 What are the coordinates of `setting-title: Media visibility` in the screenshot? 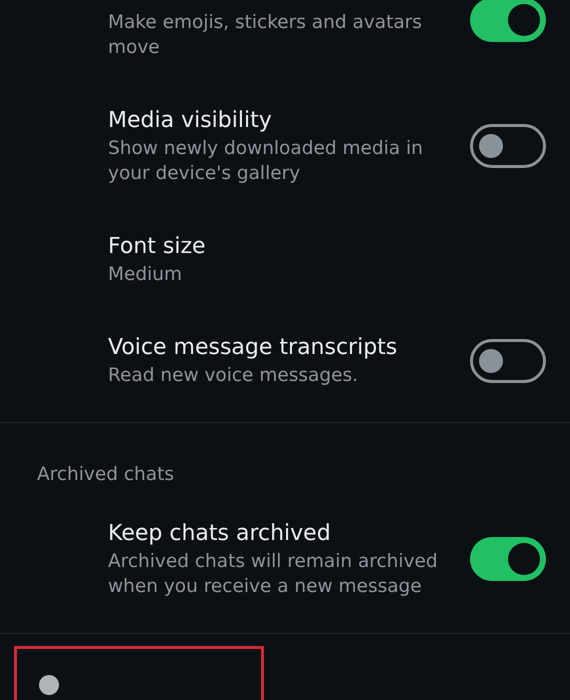 It's located at (190, 121).